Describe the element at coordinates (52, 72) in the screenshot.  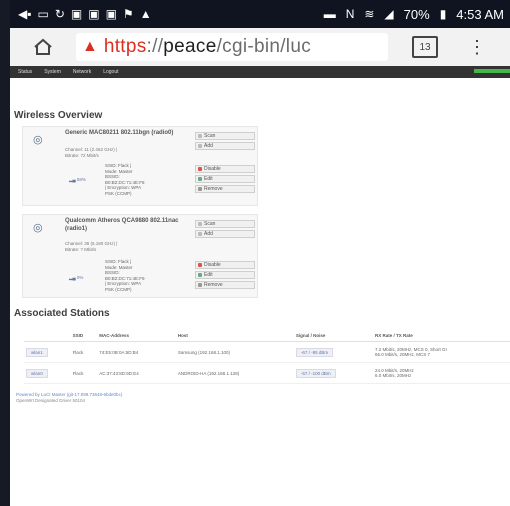
I see `nav-item-system: System` at that location.